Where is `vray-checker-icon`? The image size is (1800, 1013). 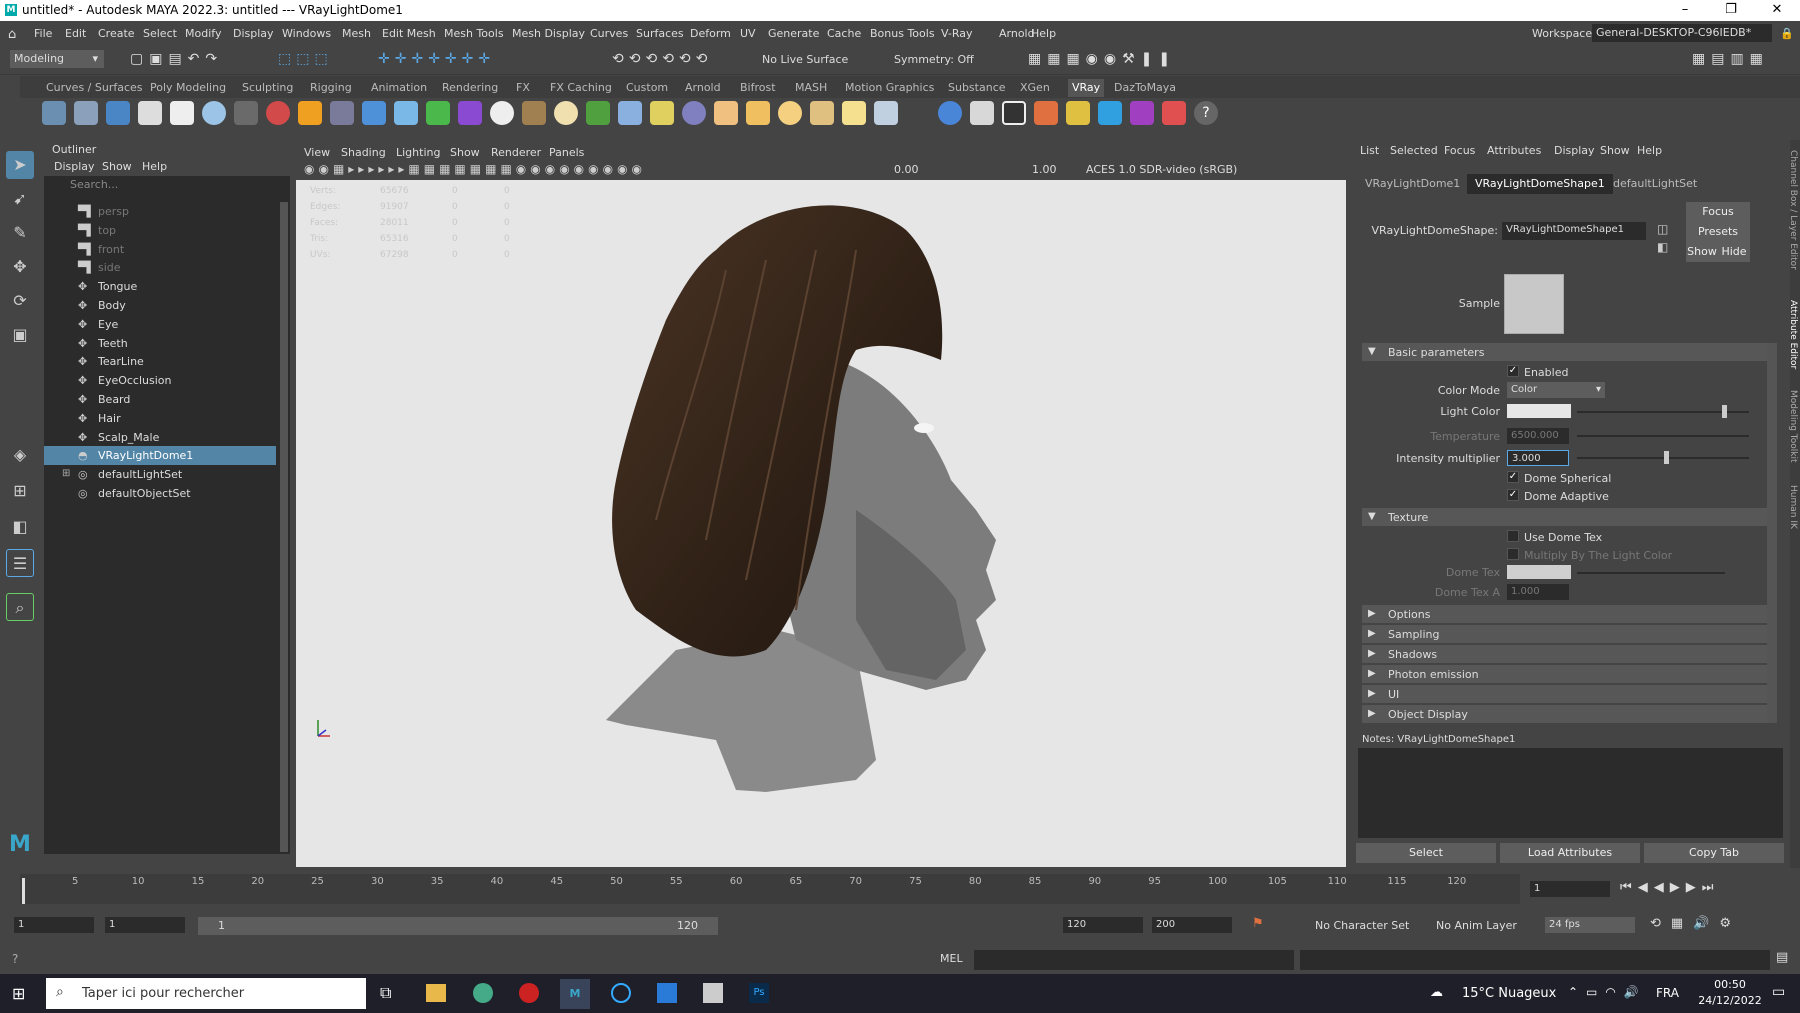 vray-checker-icon is located at coordinates (1014, 113).